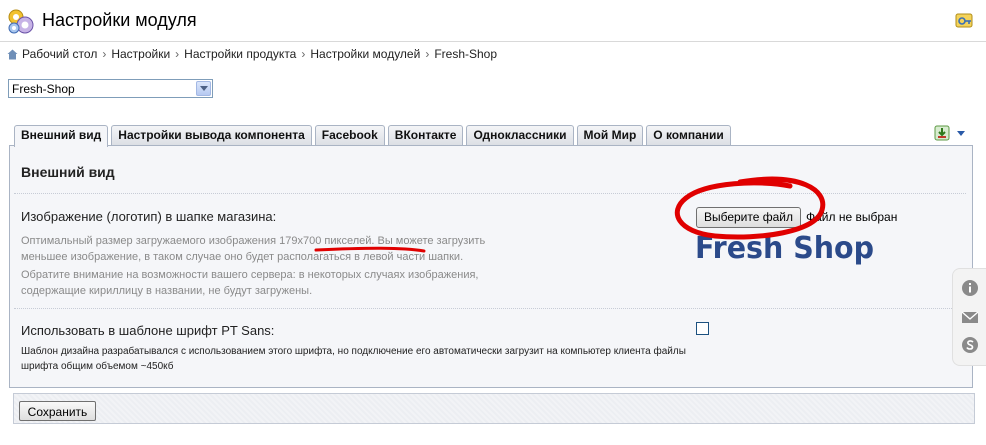  What do you see at coordinates (68, 172) in the screenshot?
I see `section-title: Внешний вид` at bounding box center [68, 172].